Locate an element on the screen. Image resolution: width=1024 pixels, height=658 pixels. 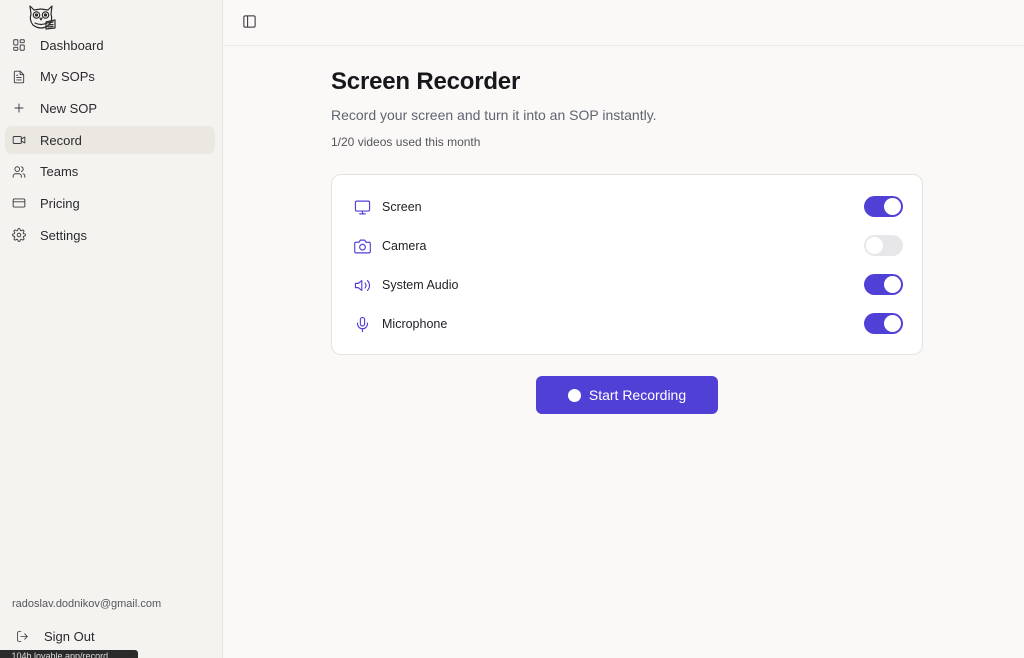
start-recording-label: Start Recording is located at coordinates (637, 395).